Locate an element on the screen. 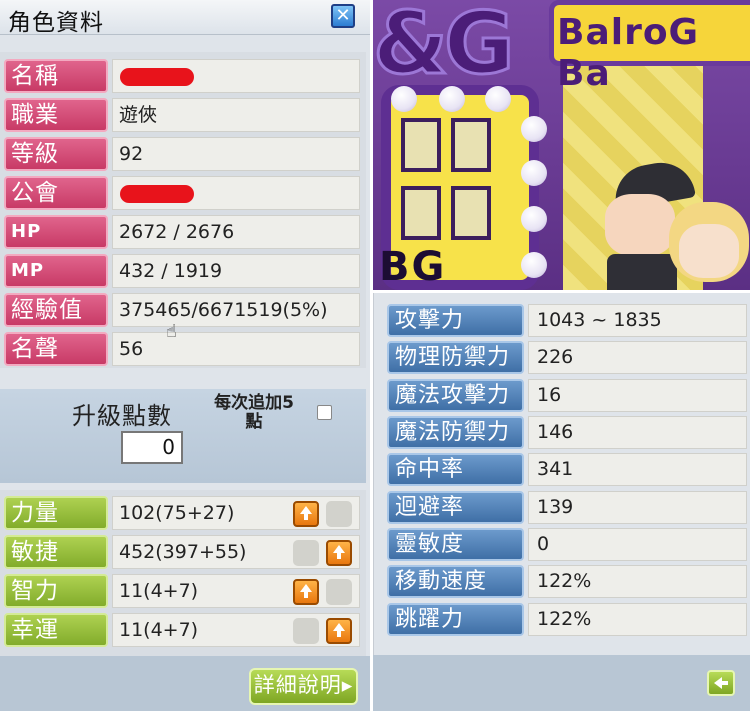 This screenshot has width=750, height=711. str-up-arrow-icon is located at coordinates (306, 514).